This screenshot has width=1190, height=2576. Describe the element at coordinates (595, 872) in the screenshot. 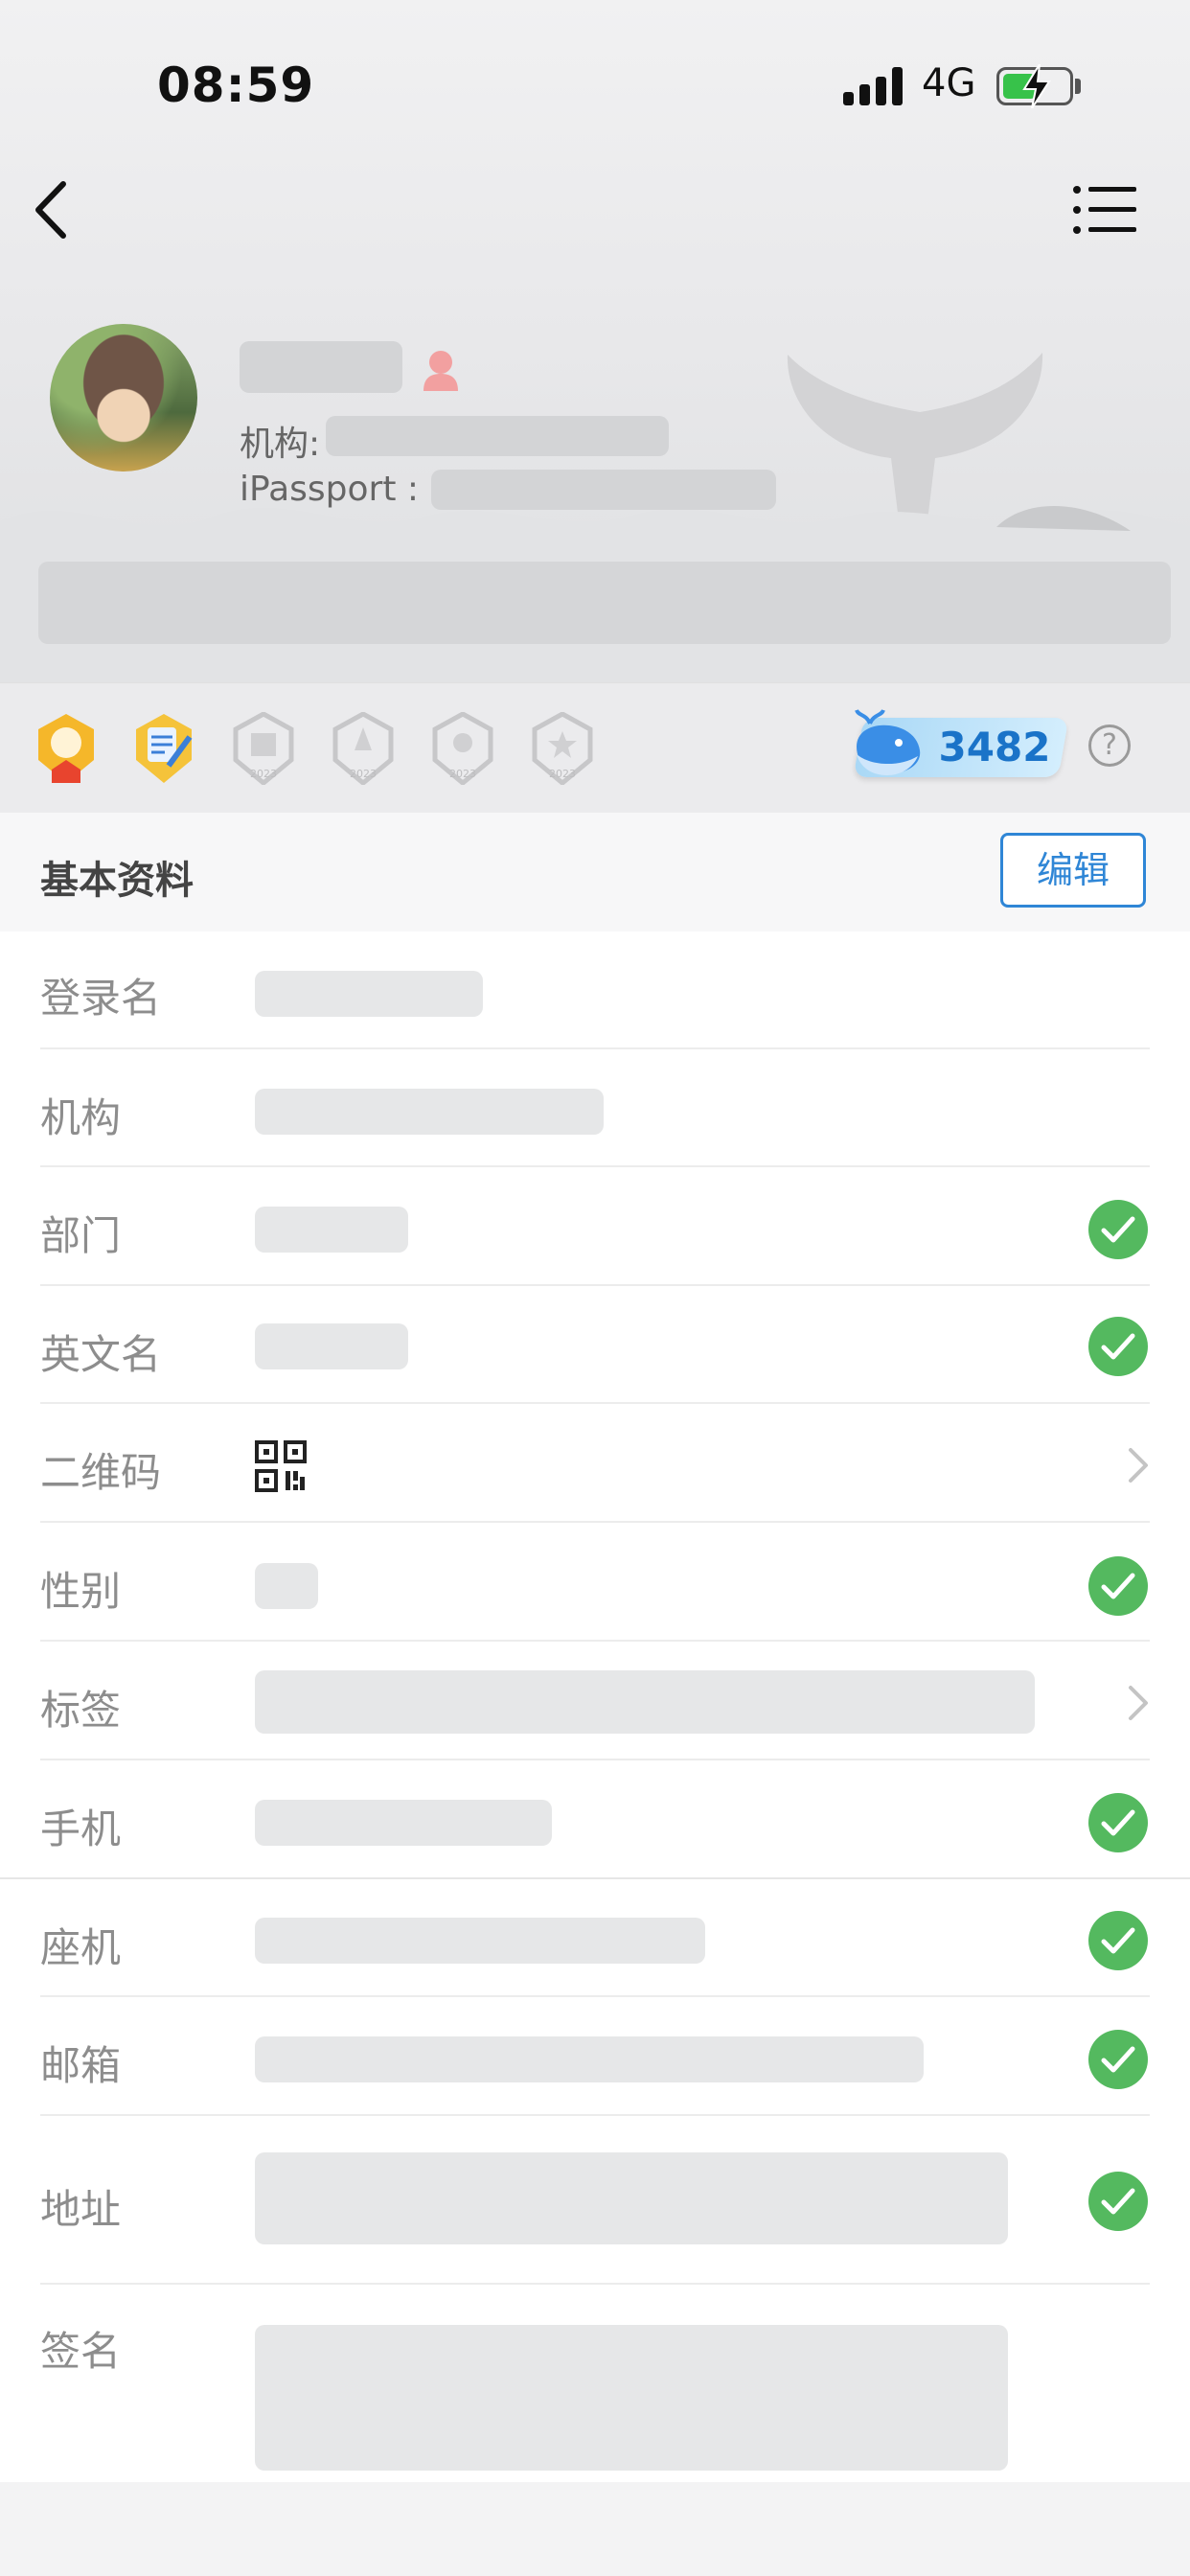

I see `basic-info-header: 基本资料 编辑` at that location.